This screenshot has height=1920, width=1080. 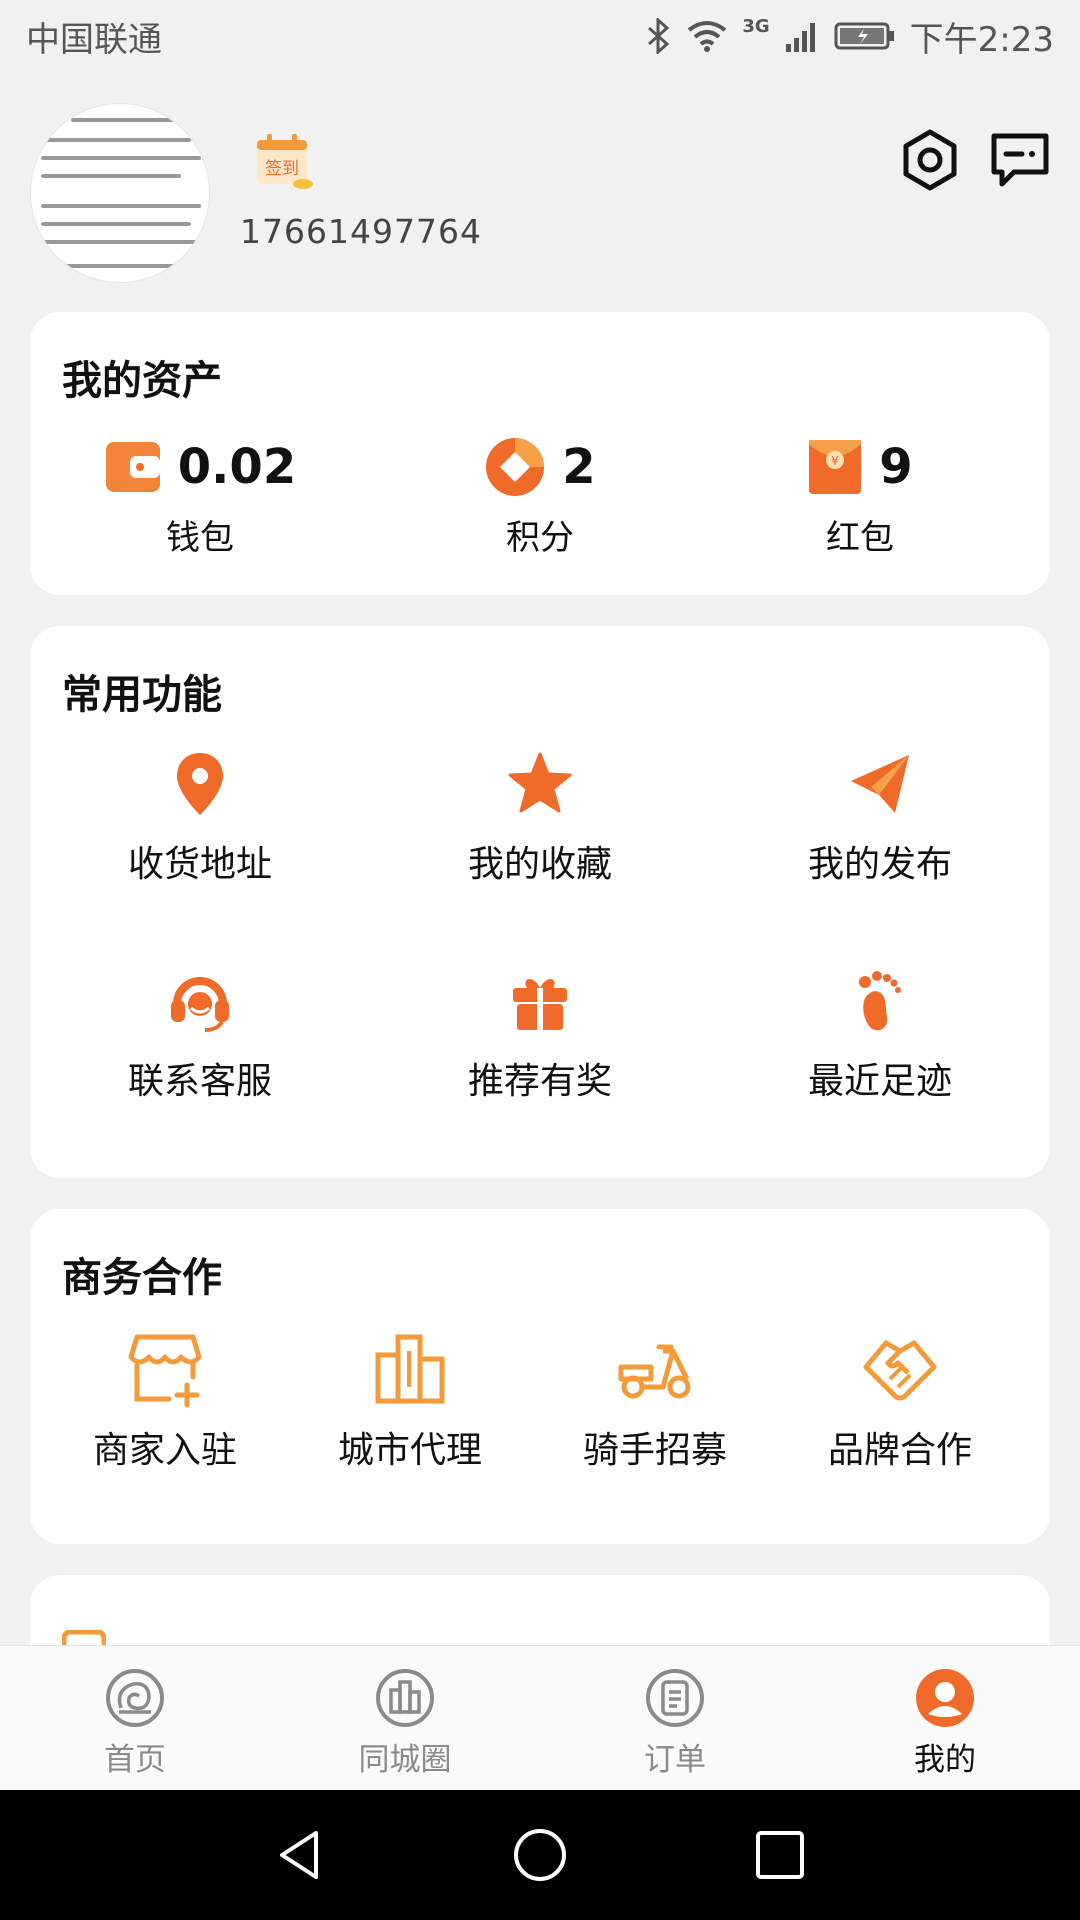 What do you see at coordinates (405, 1698) in the screenshot?
I see `city-circle-icon` at bounding box center [405, 1698].